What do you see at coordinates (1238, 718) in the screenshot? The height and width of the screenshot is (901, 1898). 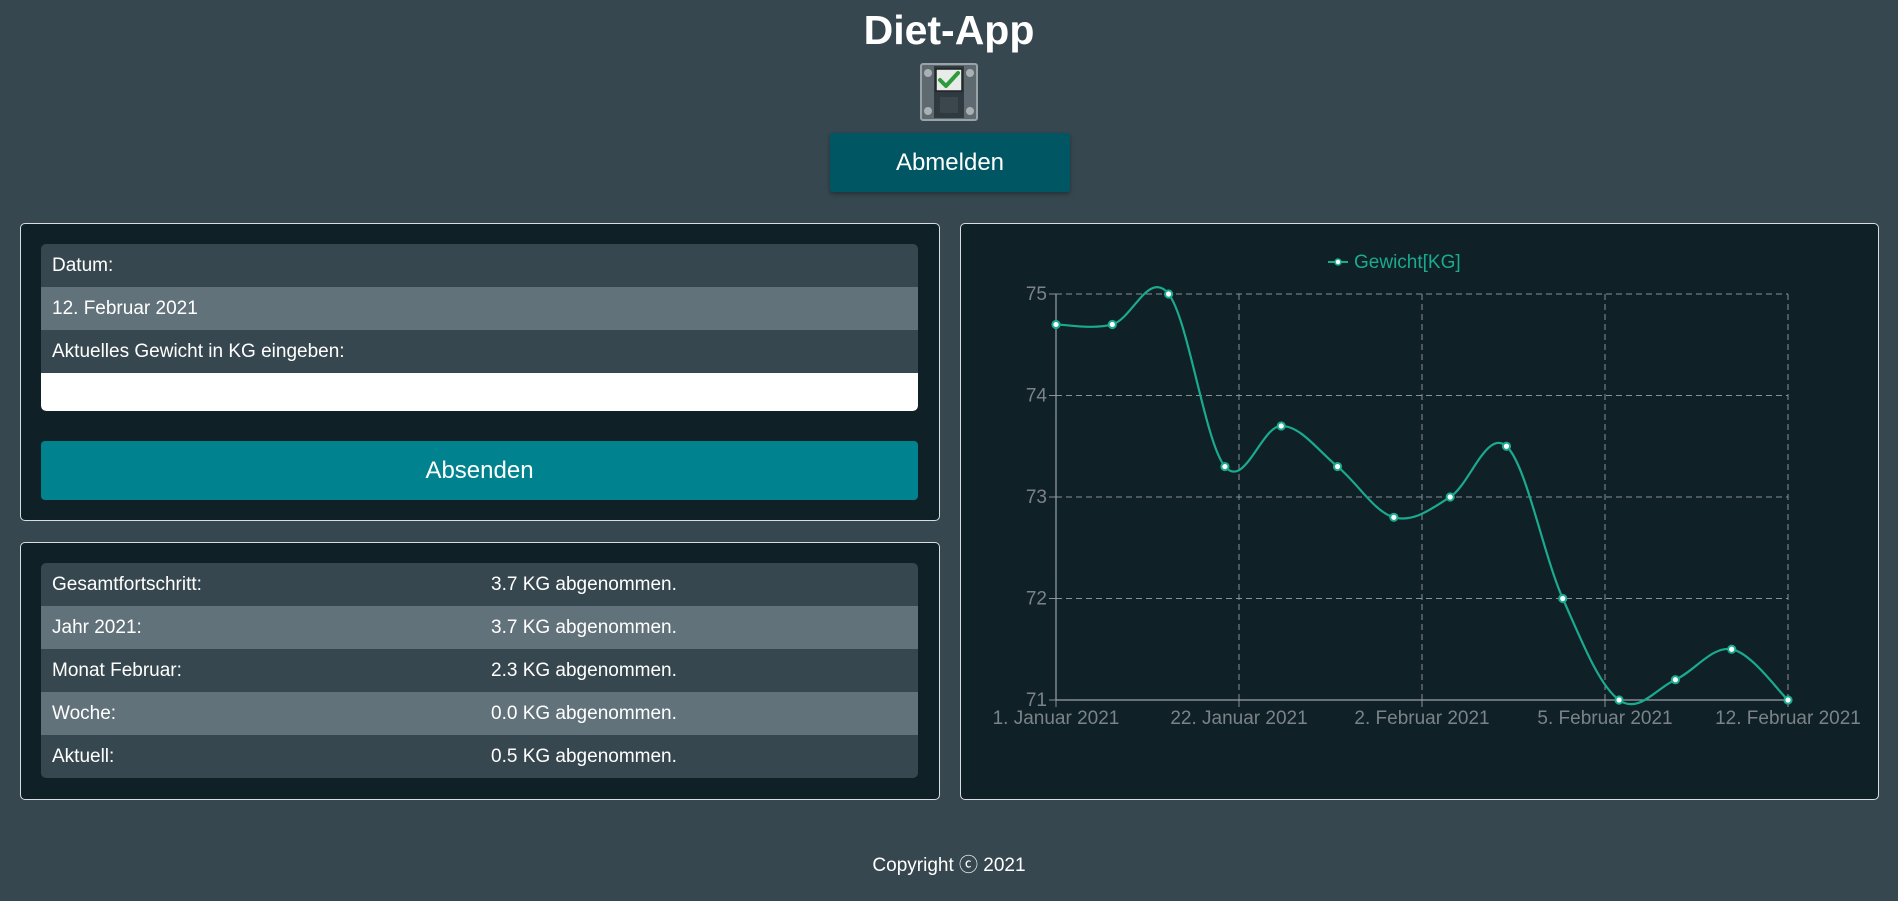 I see `x-tick-label: 22. Januar 2021` at bounding box center [1238, 718].